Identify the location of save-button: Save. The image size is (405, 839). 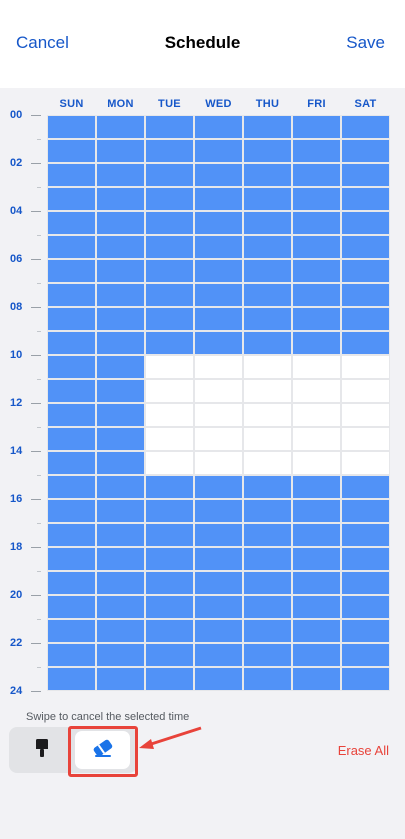
(365, 43).